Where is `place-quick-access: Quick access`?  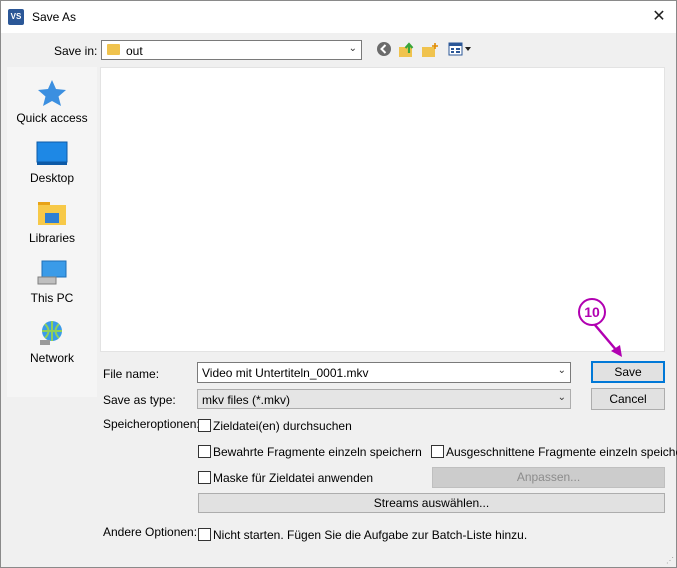
place-quick-access: Quick access is located at coordinates (52, 103).